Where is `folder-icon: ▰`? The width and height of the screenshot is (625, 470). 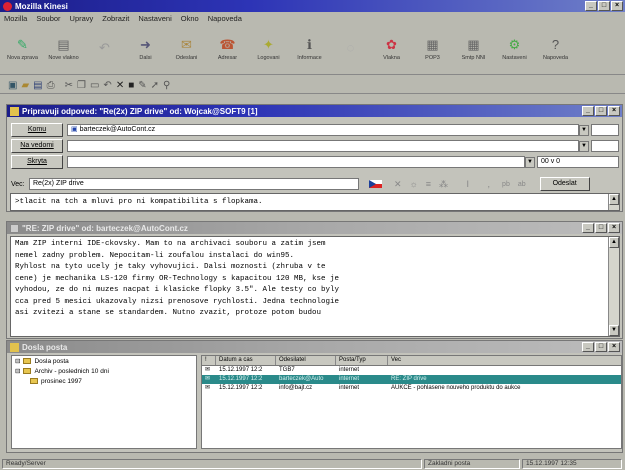
folder-icon: ▰ is located at coordinates (25, 85).